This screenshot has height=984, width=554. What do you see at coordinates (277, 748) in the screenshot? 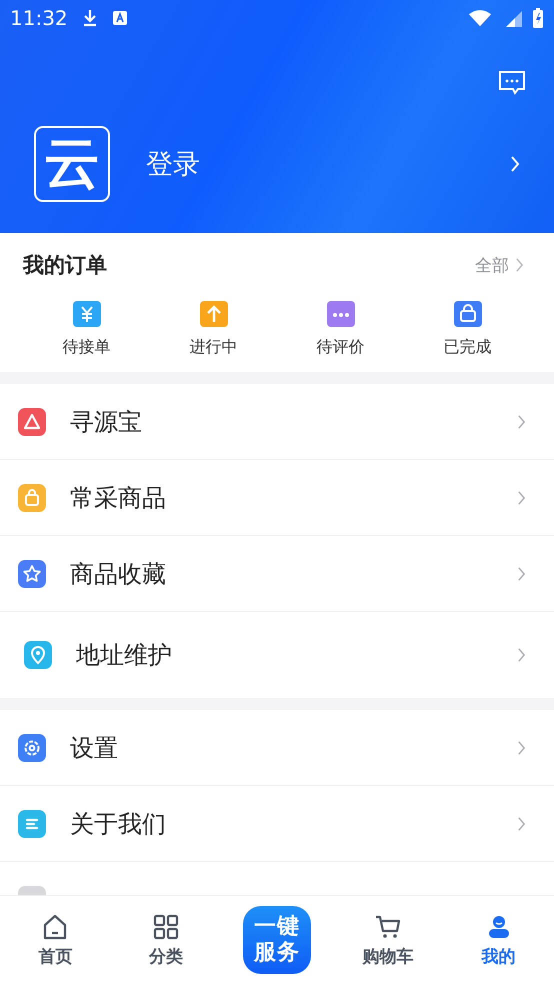
I see `menu-item: 设置` at bounding box center [277, 748].